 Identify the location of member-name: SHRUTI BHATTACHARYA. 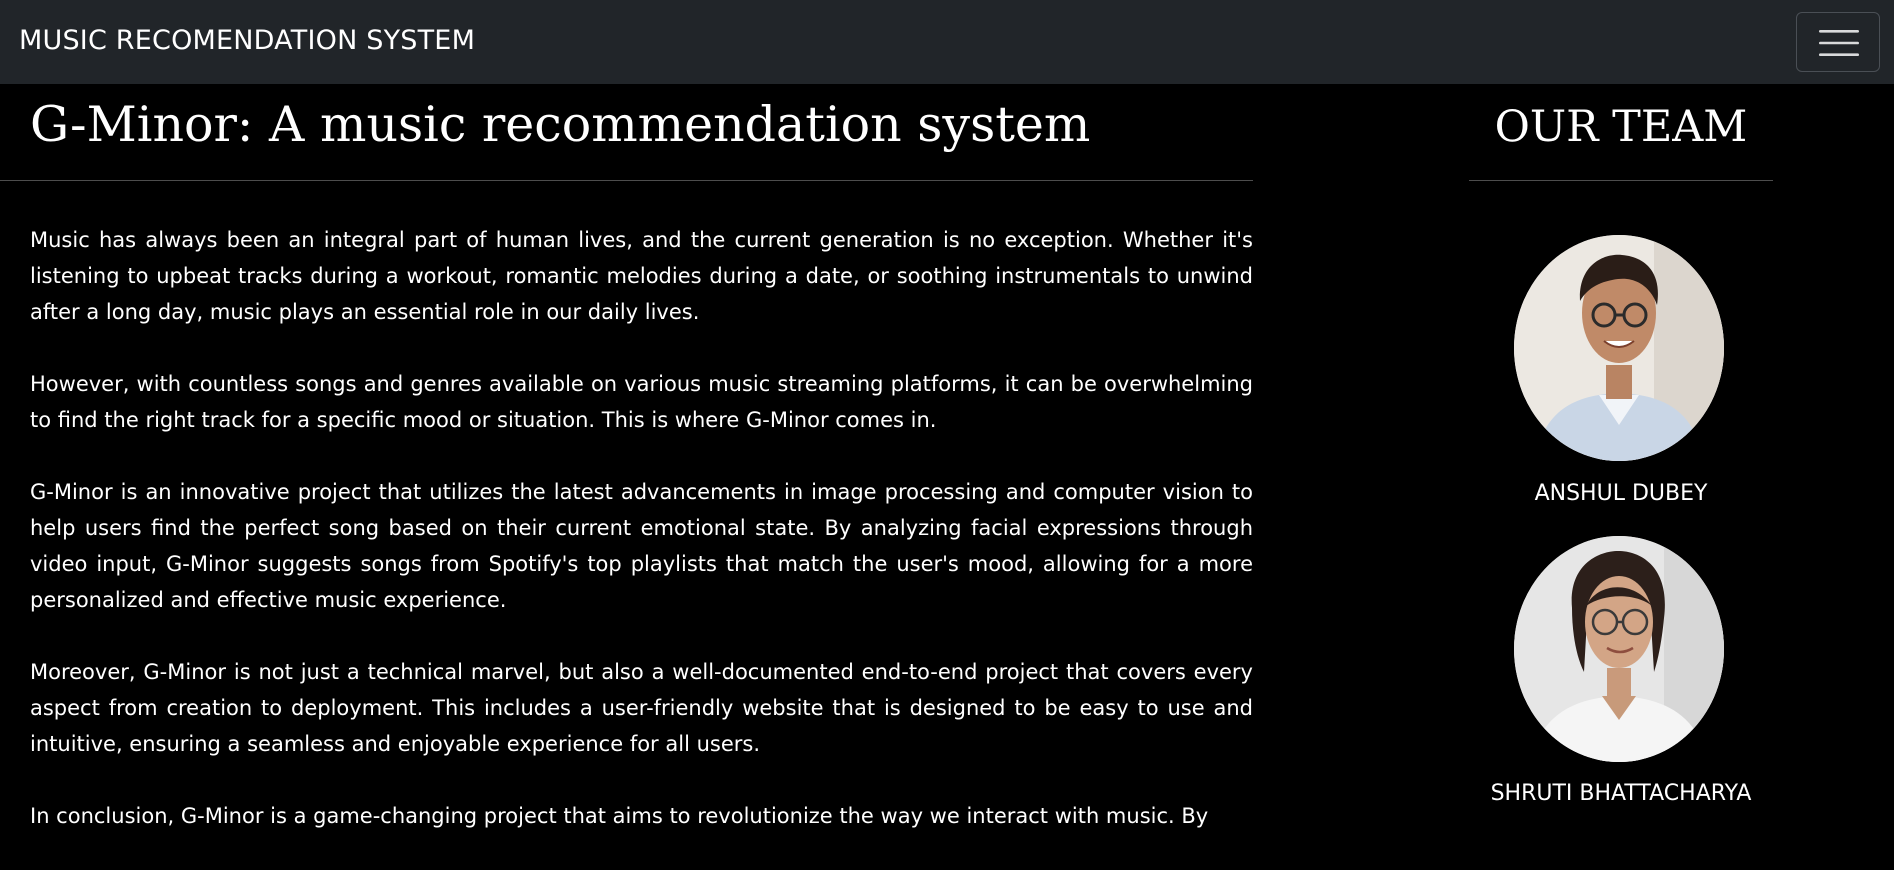
(1621, 793).